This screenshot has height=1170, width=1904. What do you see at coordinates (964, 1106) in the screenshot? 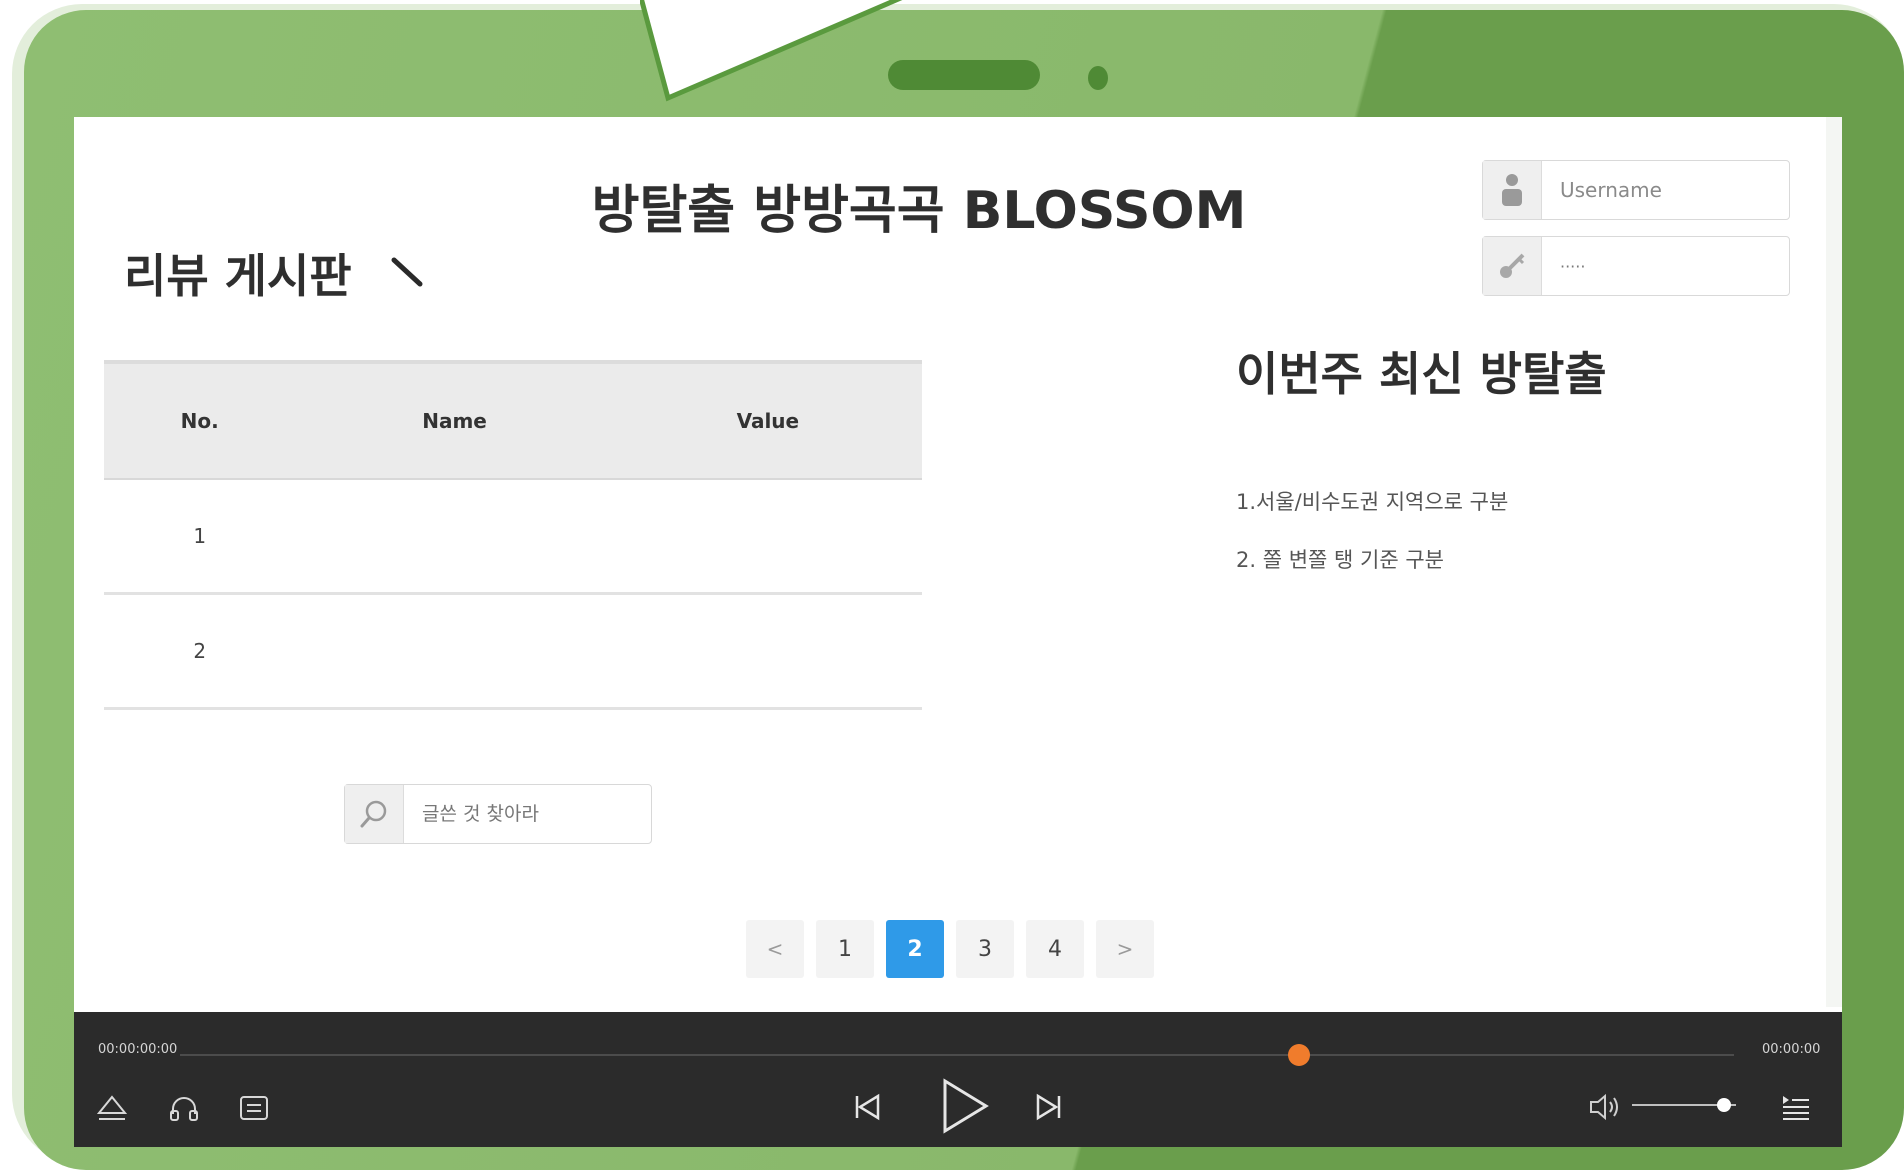
I see `play-icon` at bounding box center [964, 1106].